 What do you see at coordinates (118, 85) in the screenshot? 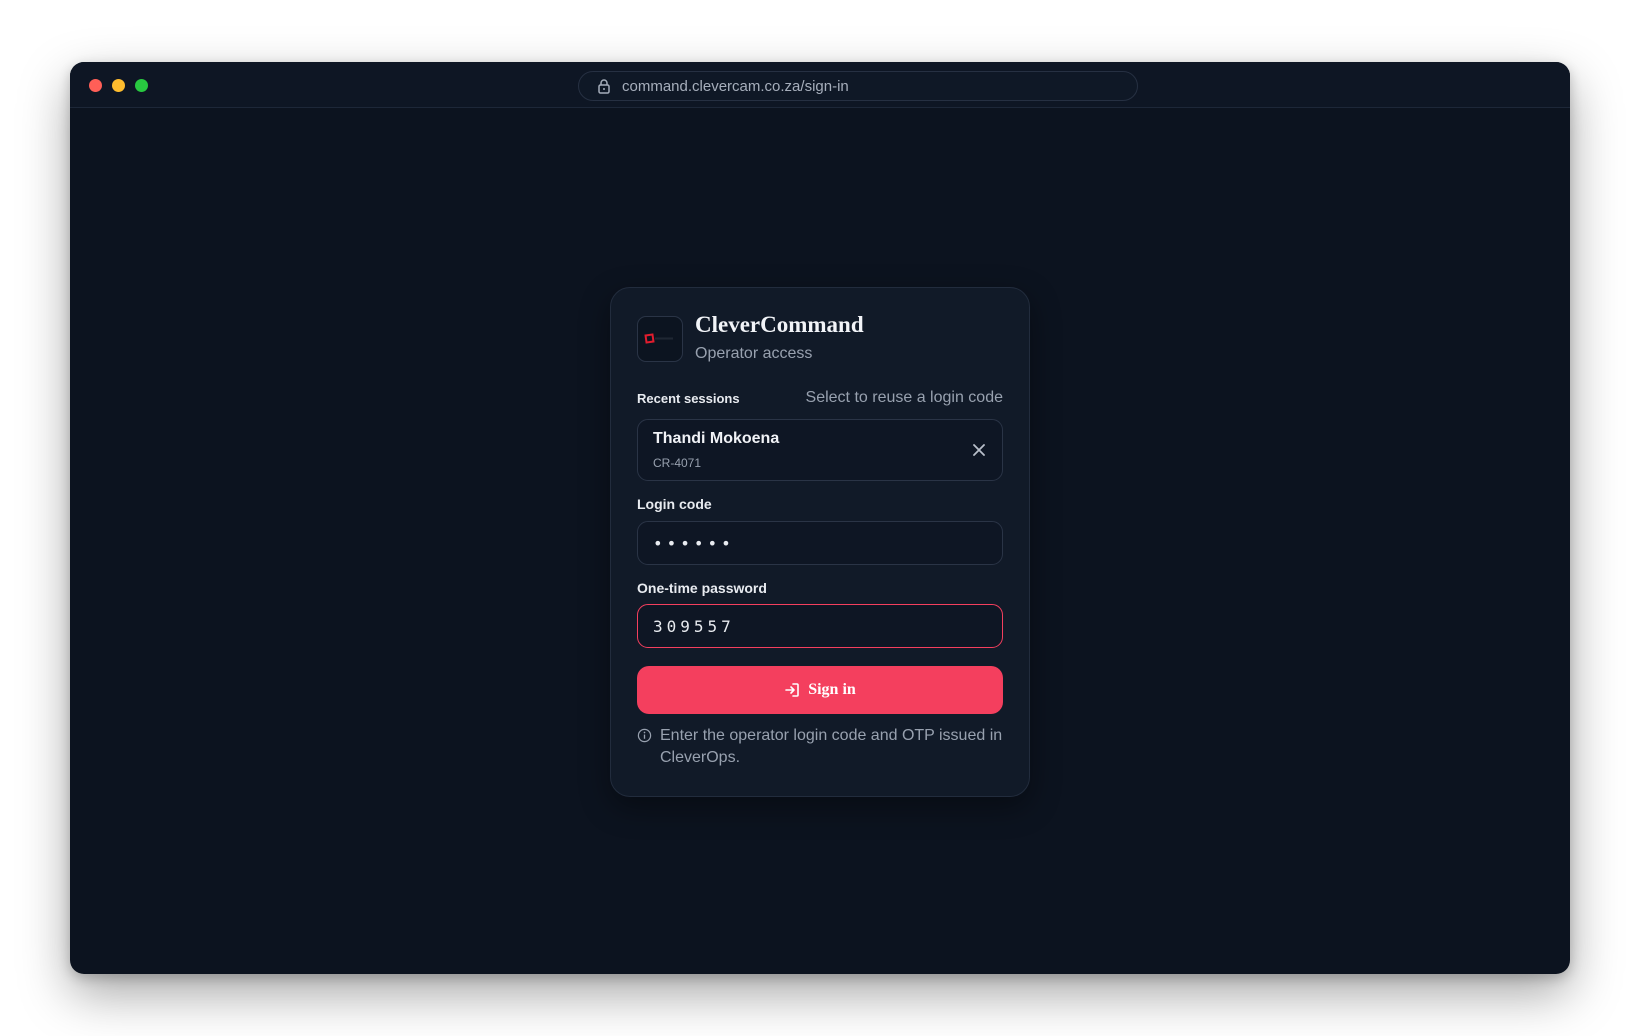
I see `window-minimize-button` at bounding box center [118, 85].